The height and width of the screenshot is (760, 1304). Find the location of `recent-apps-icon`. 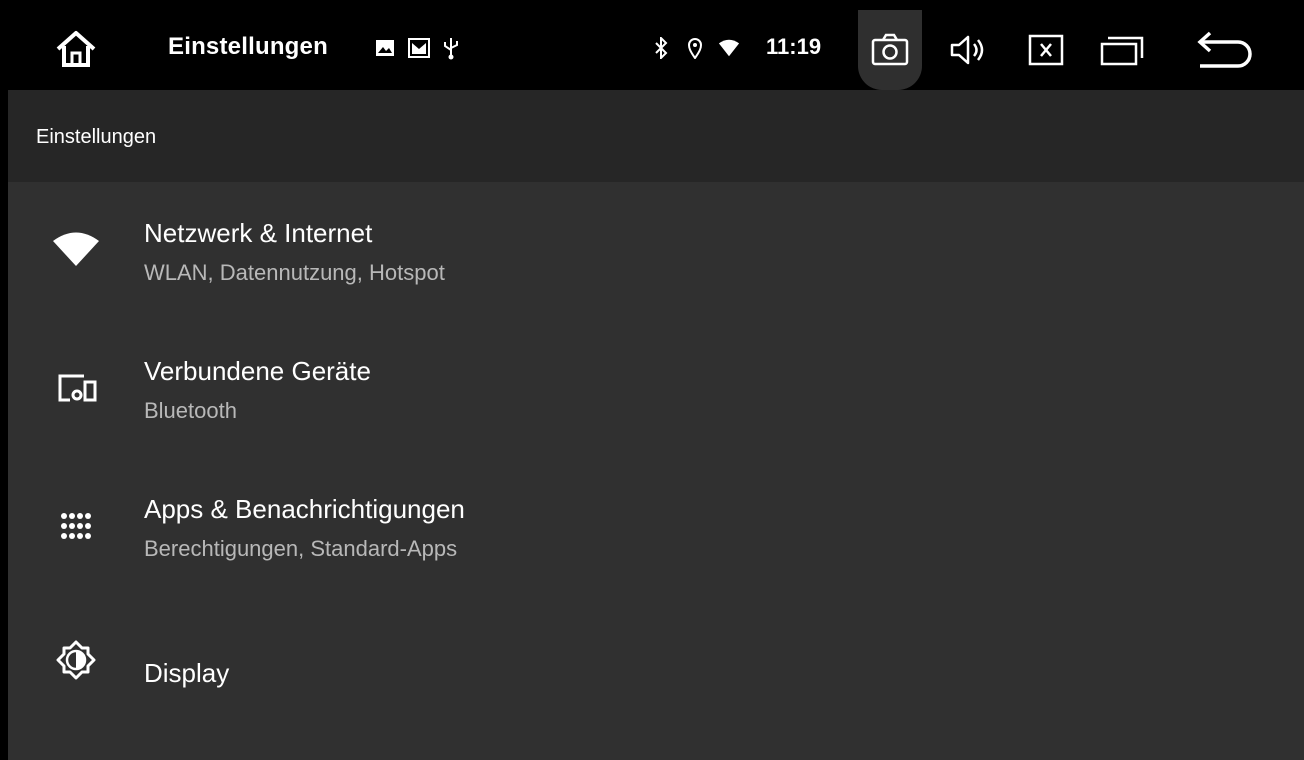

recent-apps-icon is located at coordinates (1122, 51).